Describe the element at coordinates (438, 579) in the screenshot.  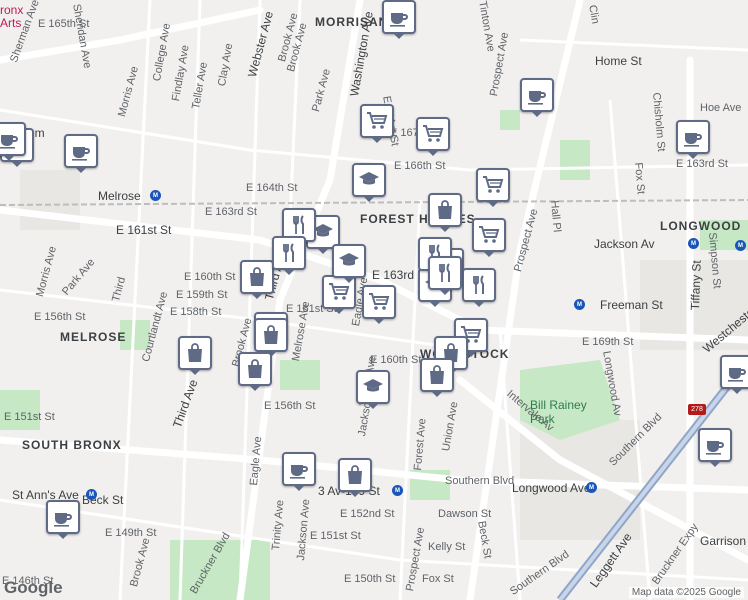
I see `street-fox-south: Fox St` at that location.